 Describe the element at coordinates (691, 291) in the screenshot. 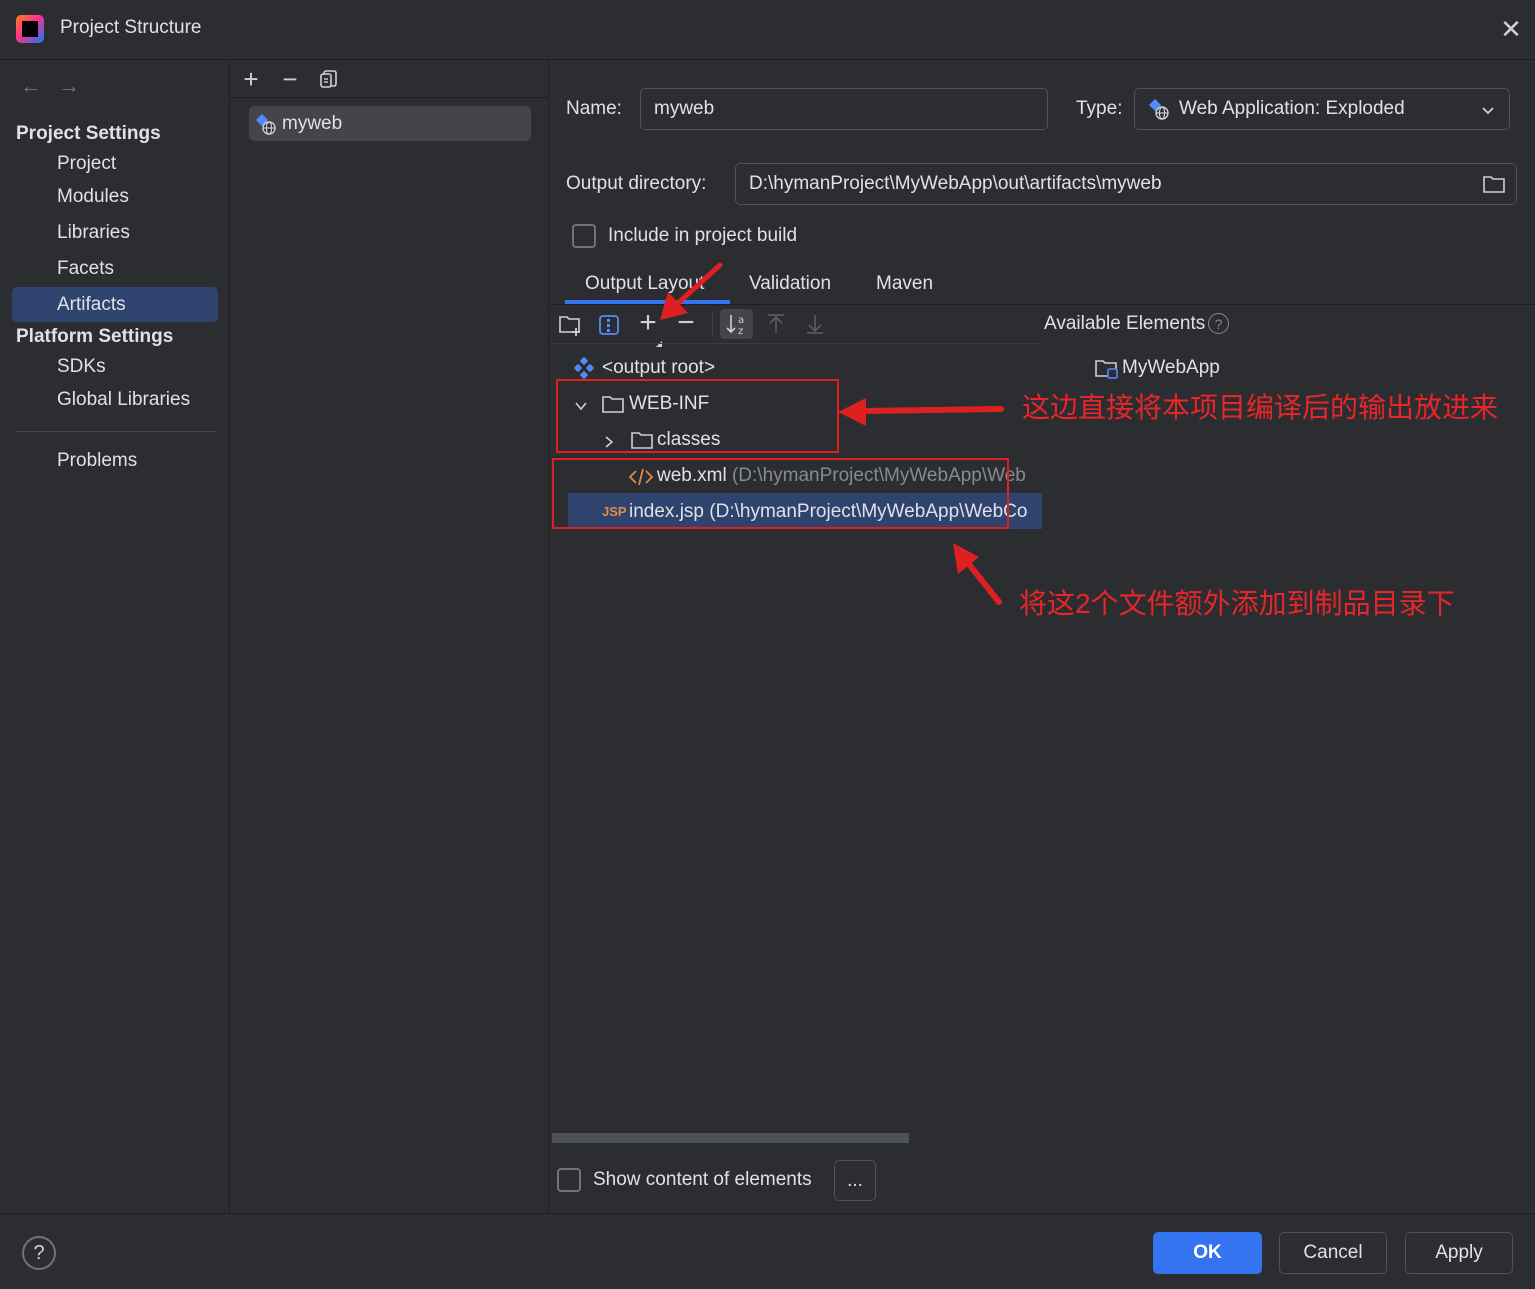

I see `arrow-to-add-button` at that location.